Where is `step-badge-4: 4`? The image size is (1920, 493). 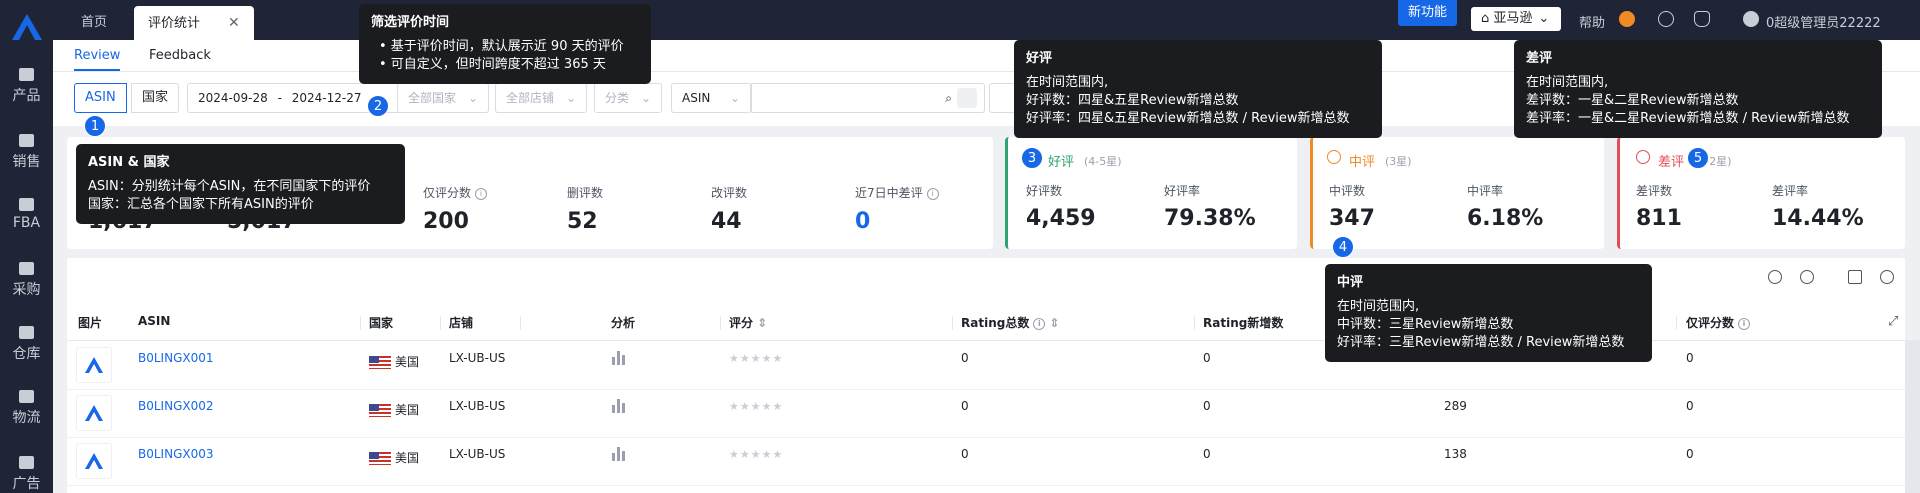
step-badge-4: 4 is located at coordinates (1343, 247).